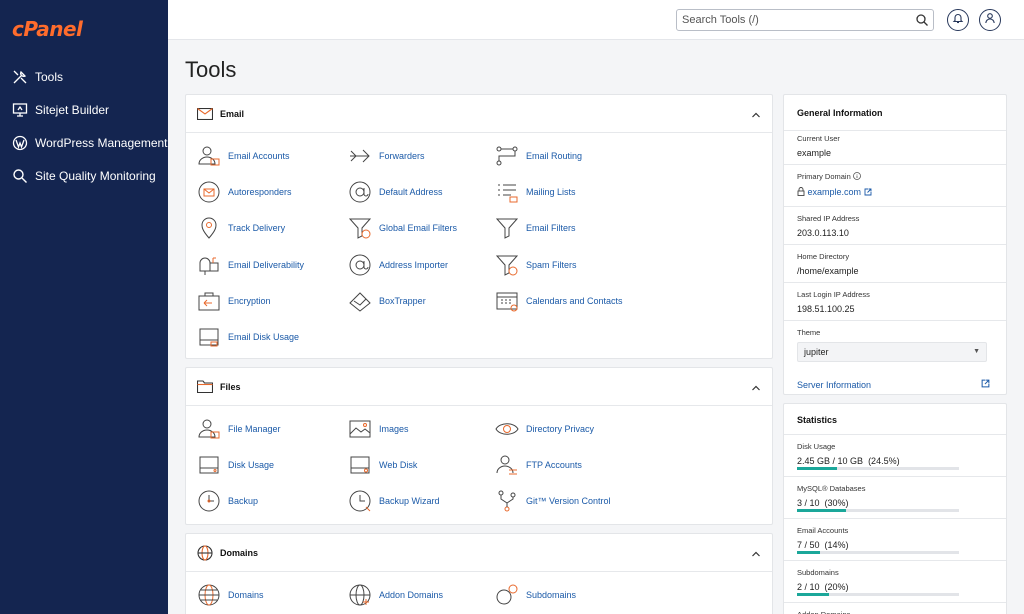 The width and height of the screenshot is (1024, 614). I want to click on bell-icon, so click(958, 20).